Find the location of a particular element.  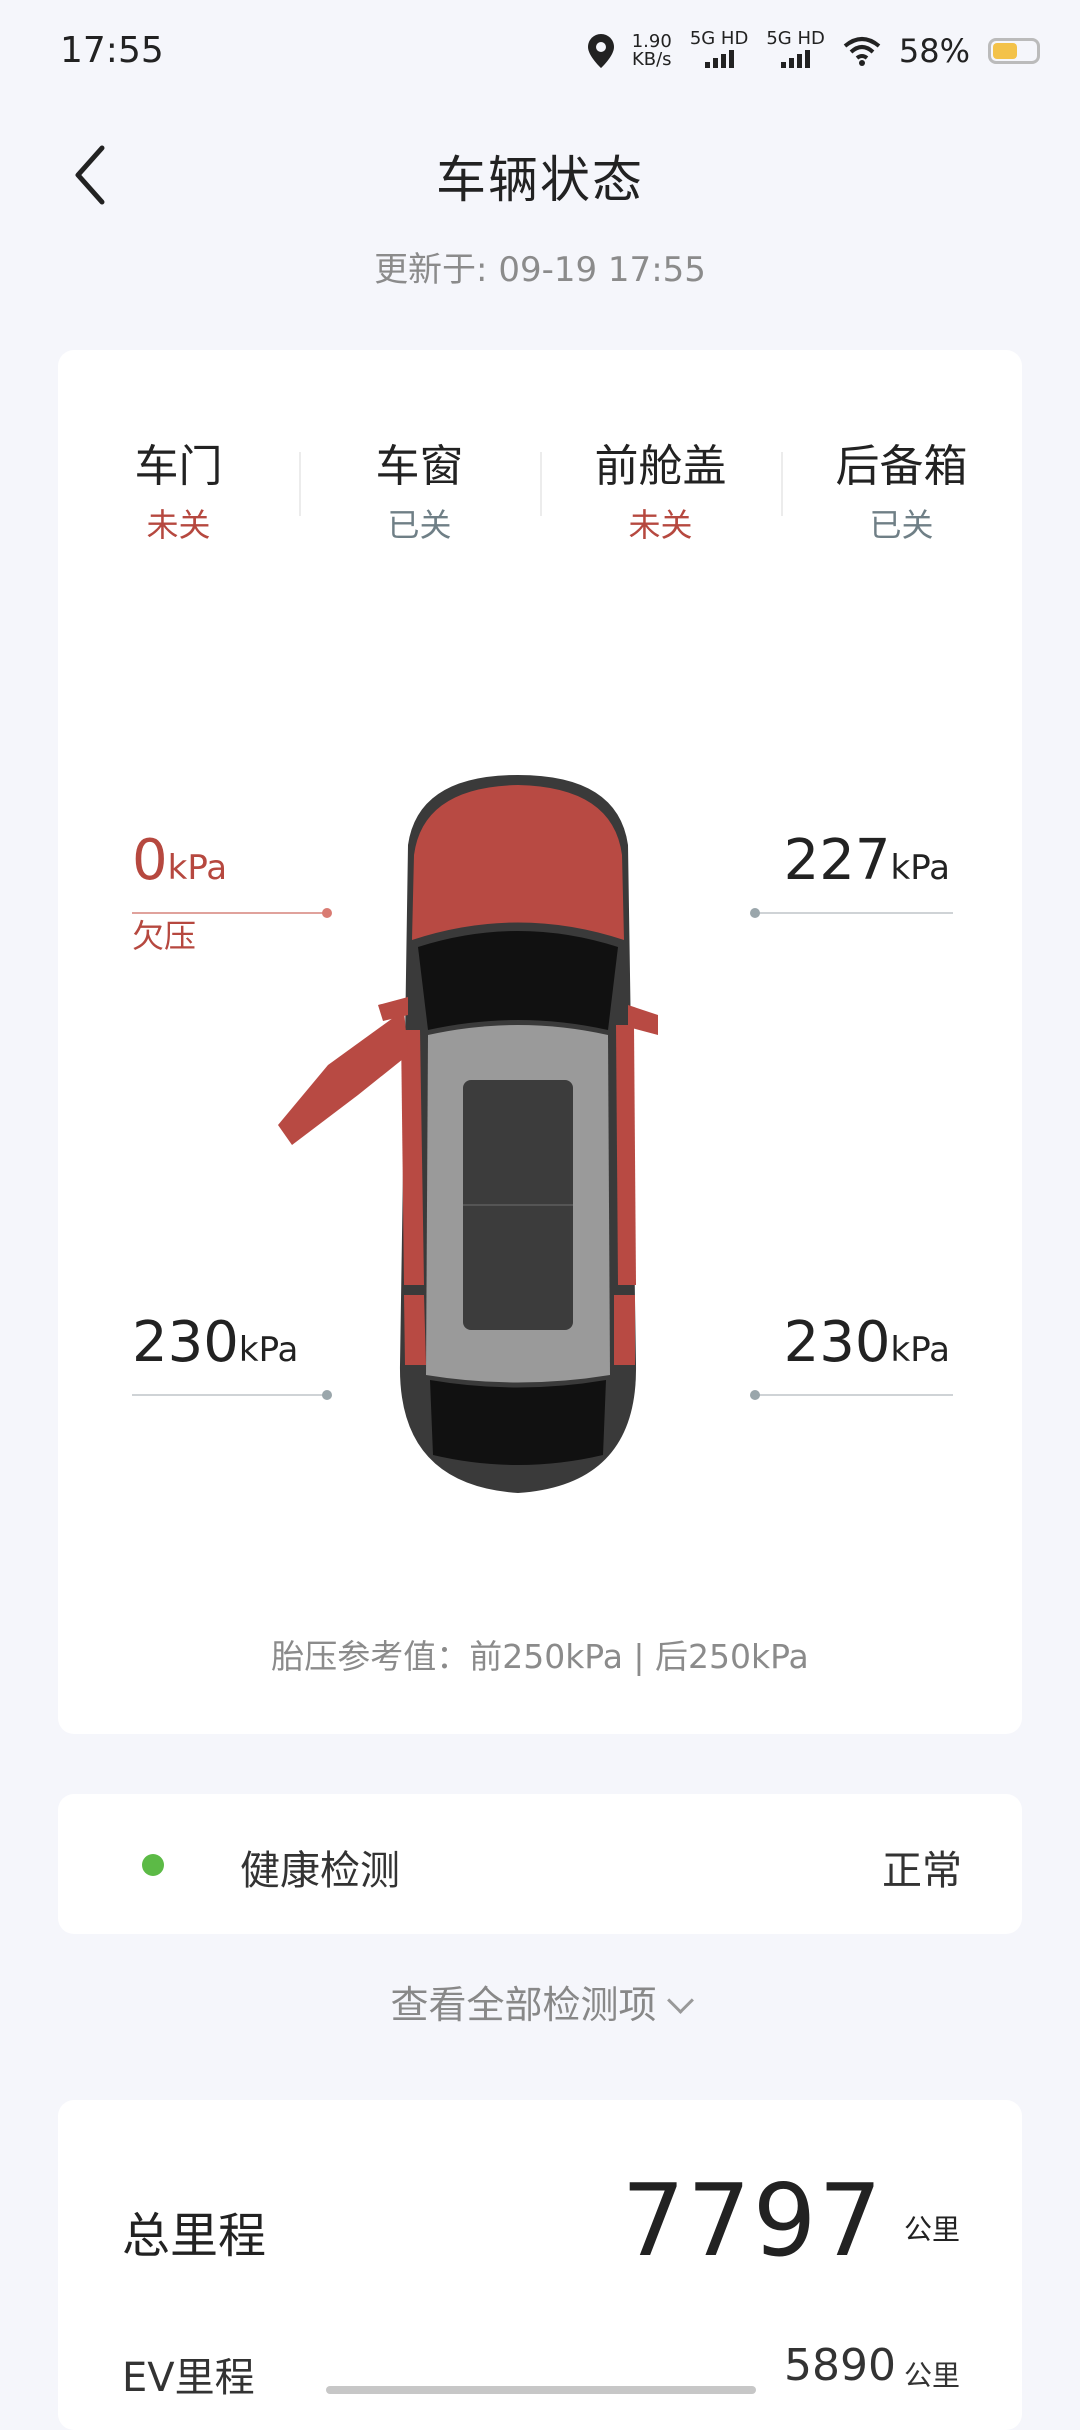

status-icons: 1.90 KB/s 5G HD 5G HD 58% is located at coordinates (813, 50).